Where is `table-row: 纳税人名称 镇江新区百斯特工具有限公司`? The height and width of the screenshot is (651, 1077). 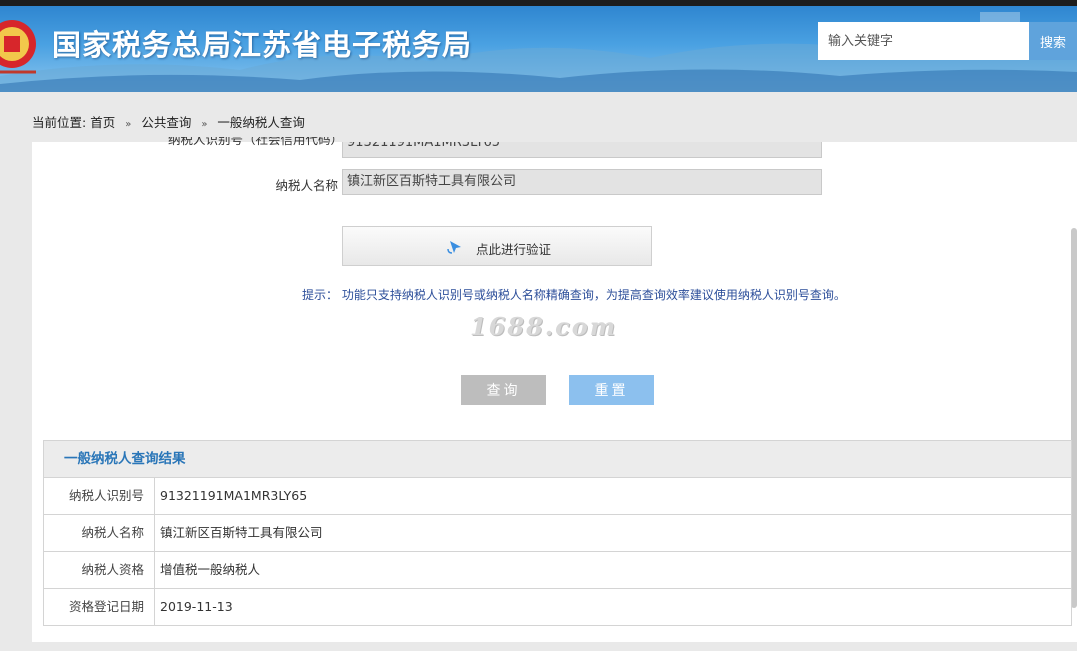
table-row: 纳税人名称 镇江新区百斯特工具有限公司 is located at coordinates (557, 533).